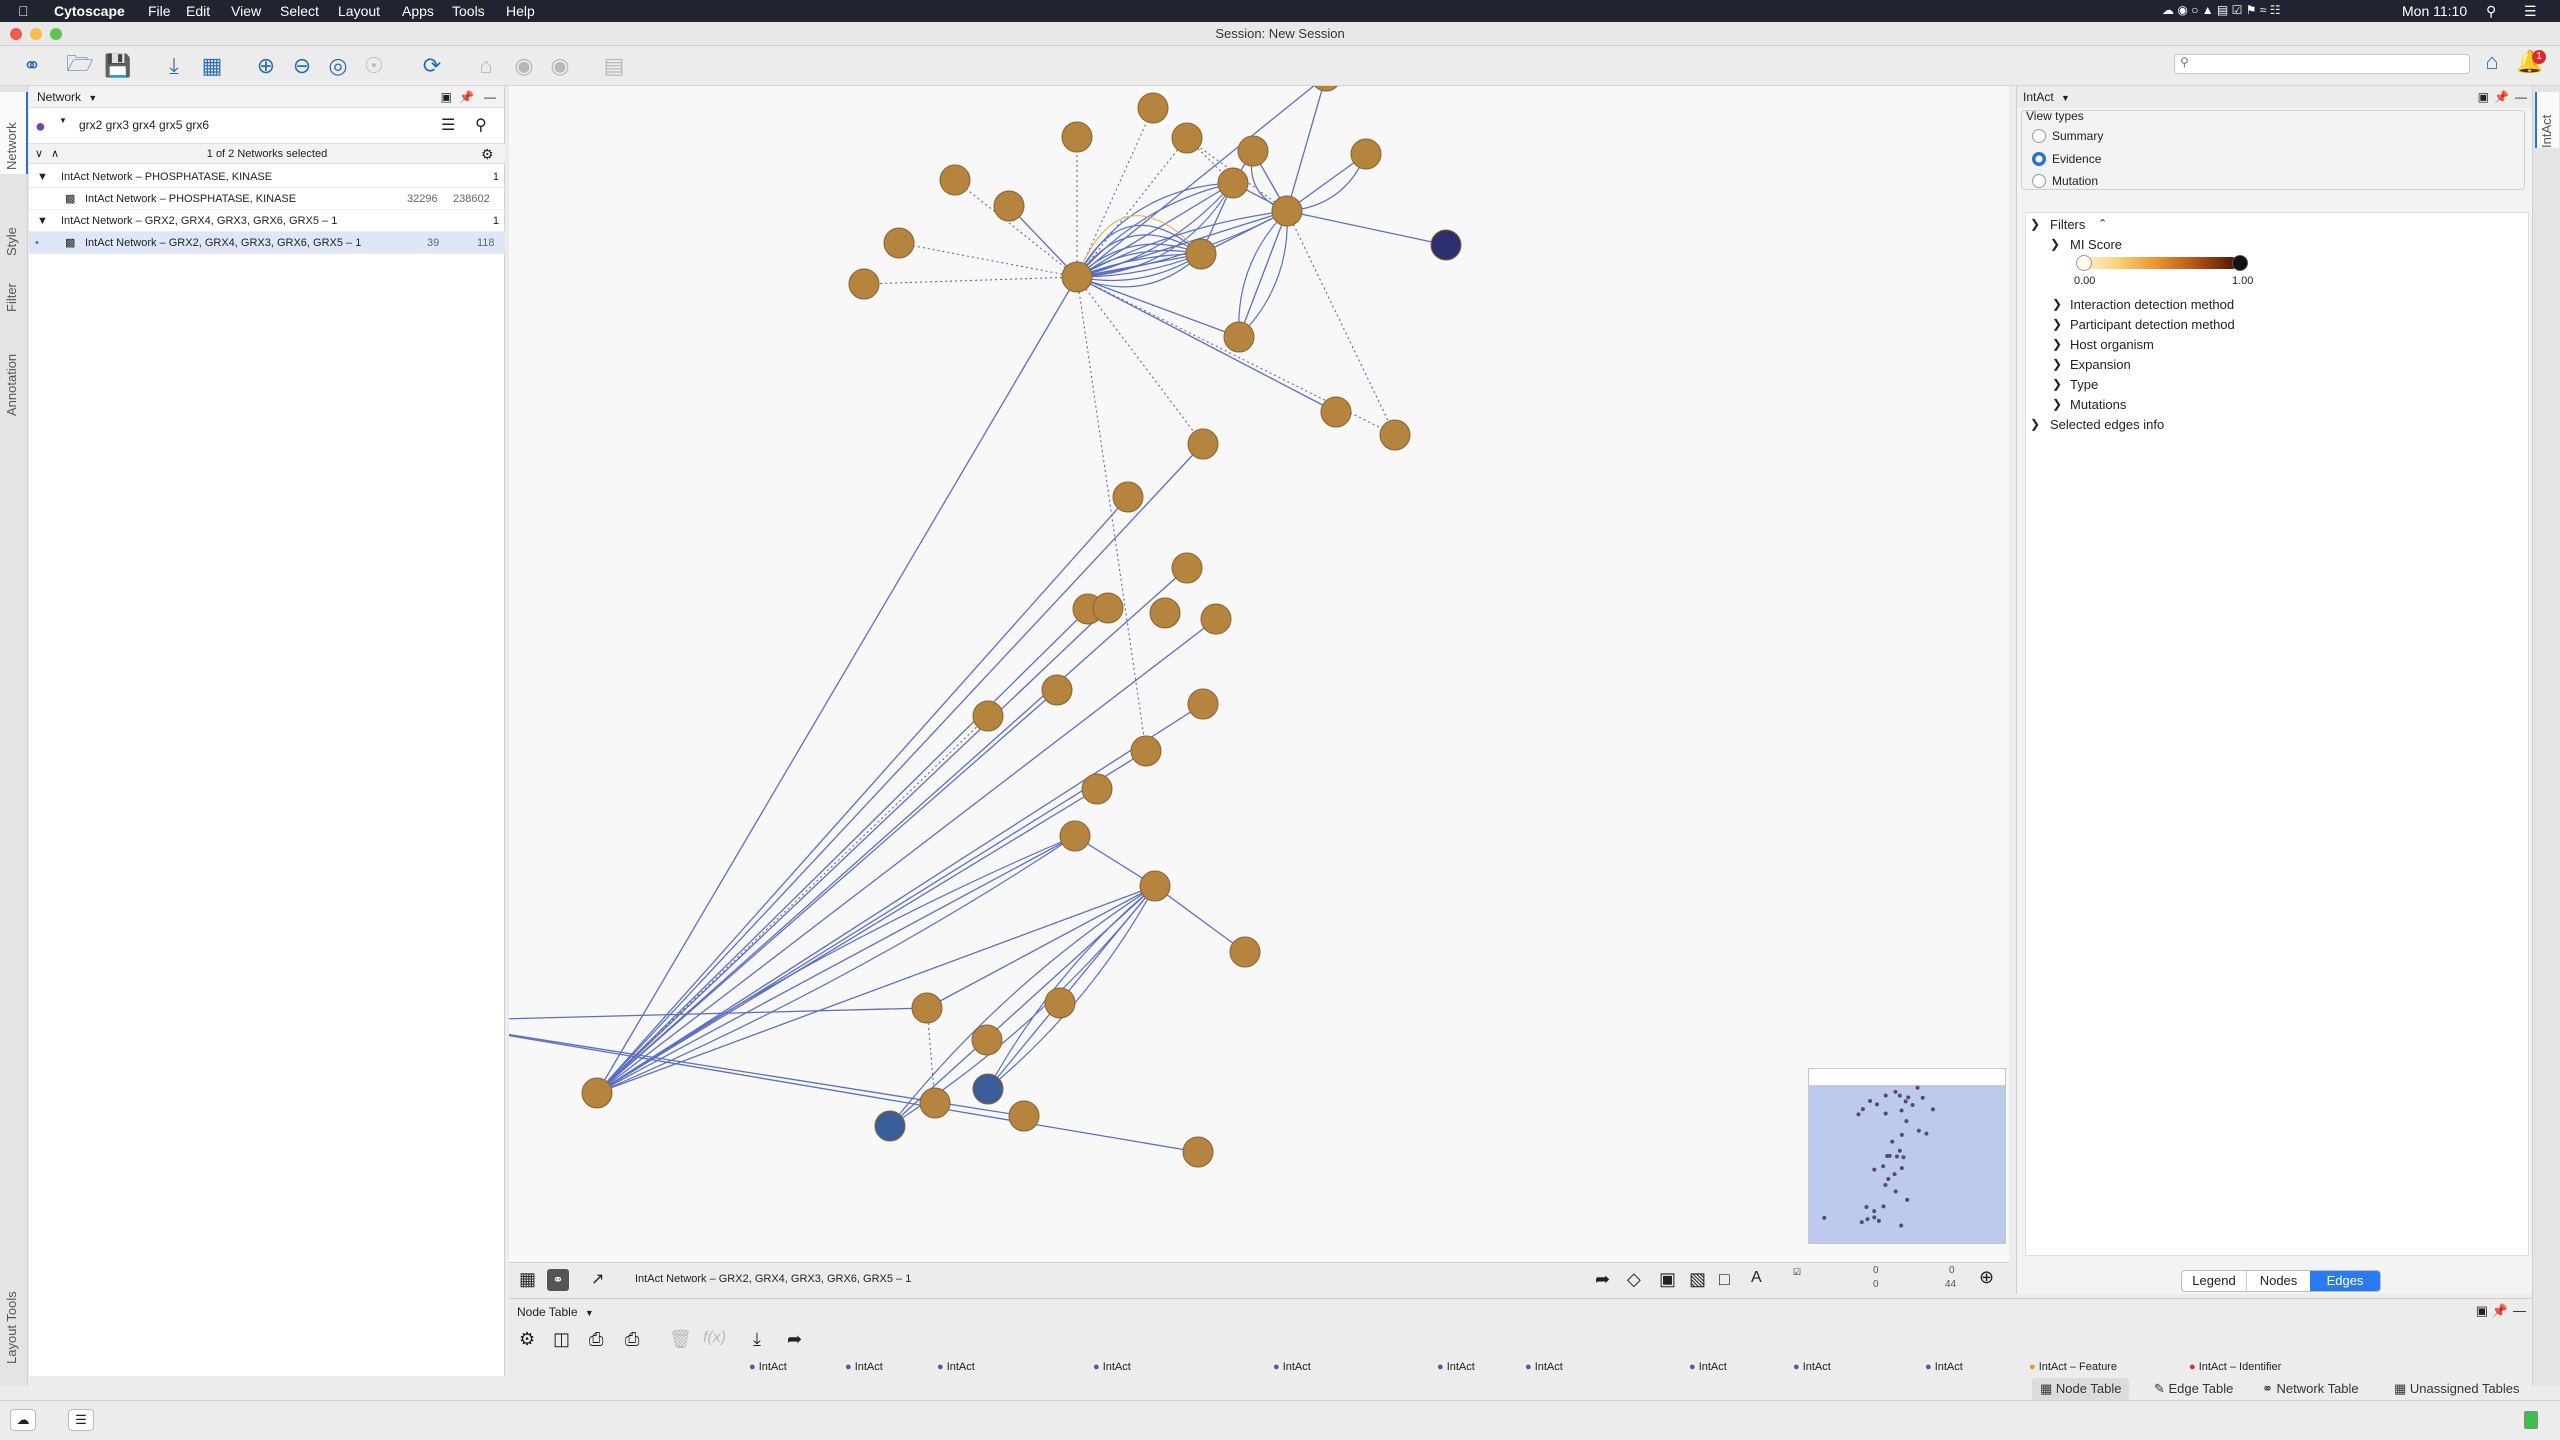 The height and width of the screenshot is (1440, 2560). Describe the element at coordinates (2038, 97) in the screenshot. I see `intact-panel-title: IntAct` at that location.